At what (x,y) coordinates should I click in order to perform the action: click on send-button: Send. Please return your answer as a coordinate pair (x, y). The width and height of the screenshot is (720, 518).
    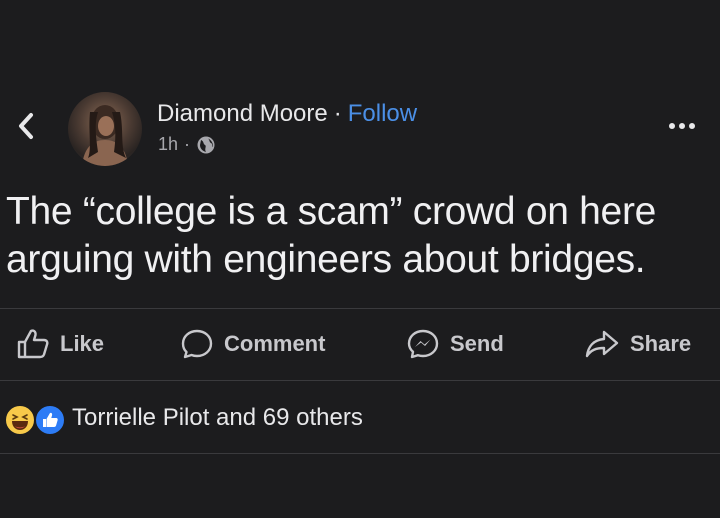
    Looking at the image, I should click on (455, 344).